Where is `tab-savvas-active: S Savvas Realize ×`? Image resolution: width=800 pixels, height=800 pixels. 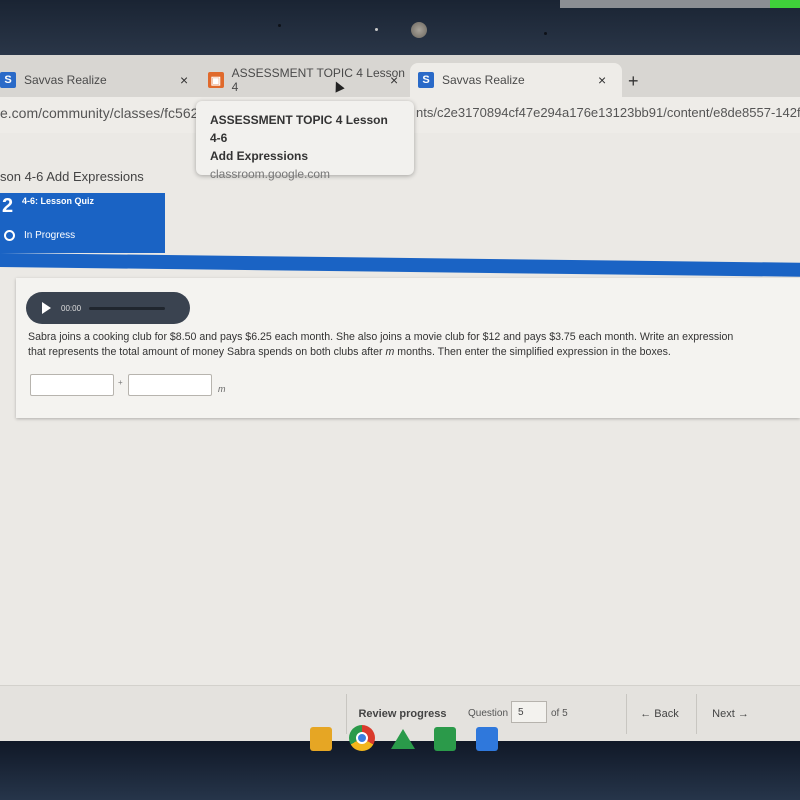
tab-savvas-active: S Savvas Realize × is located at coordinates (516, 80).